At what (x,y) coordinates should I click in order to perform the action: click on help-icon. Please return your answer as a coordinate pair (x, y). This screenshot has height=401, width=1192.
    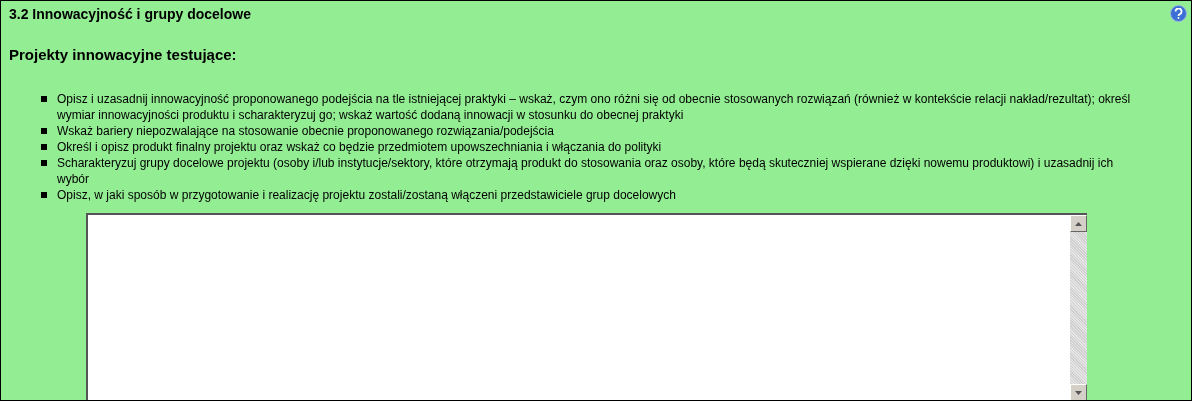
    Looking at the image, I should click on (1178, 13).